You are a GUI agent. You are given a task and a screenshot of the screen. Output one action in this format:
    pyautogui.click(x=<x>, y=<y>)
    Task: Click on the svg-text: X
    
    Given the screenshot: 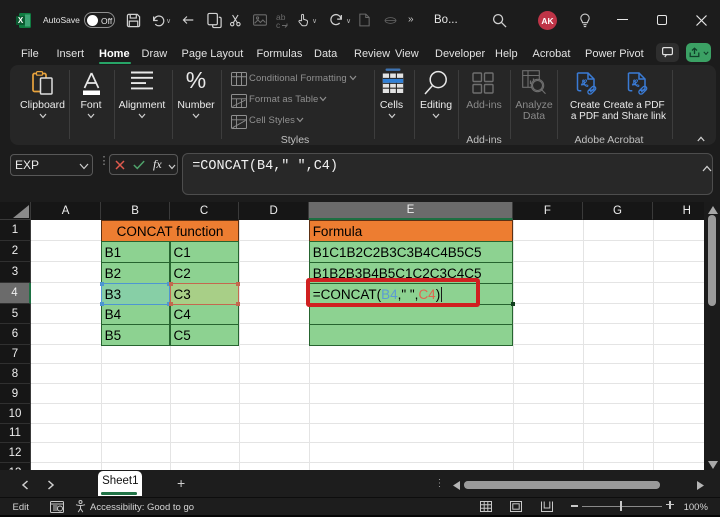 What is the action you would take?
    pyautogui.click(x=21, y=20)
    